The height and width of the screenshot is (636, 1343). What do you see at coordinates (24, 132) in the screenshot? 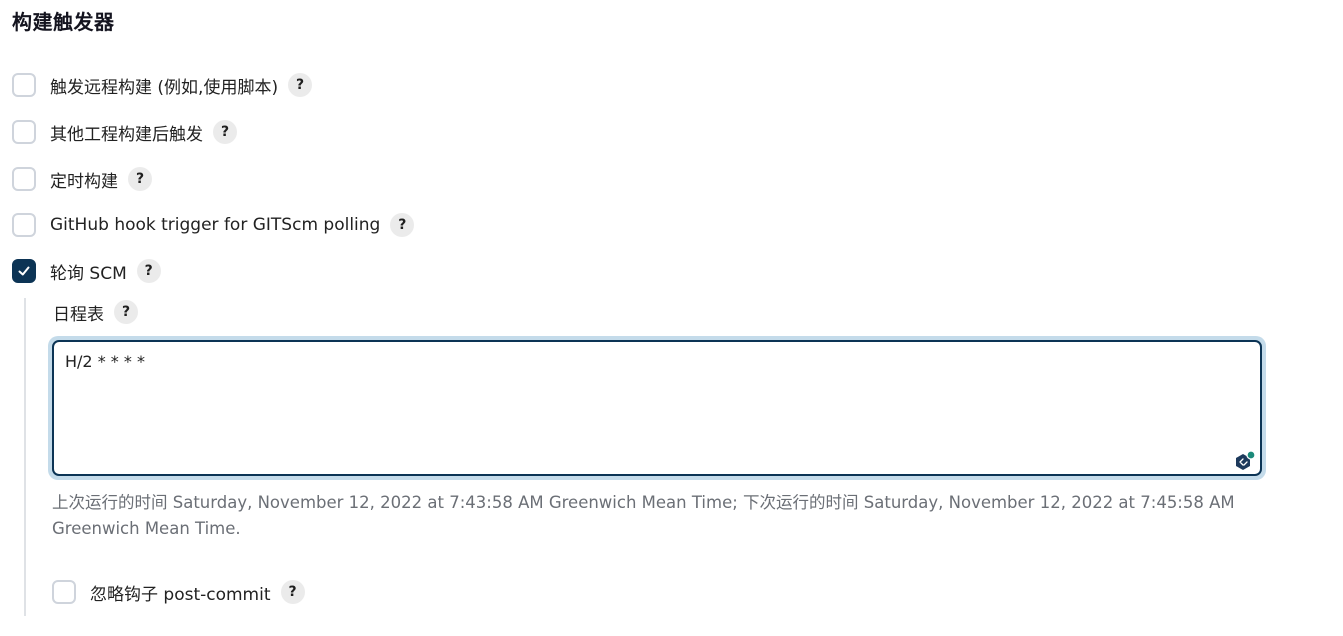
I see `trigger-after-other-projects-checkbox` at bounding box center [24, 132].